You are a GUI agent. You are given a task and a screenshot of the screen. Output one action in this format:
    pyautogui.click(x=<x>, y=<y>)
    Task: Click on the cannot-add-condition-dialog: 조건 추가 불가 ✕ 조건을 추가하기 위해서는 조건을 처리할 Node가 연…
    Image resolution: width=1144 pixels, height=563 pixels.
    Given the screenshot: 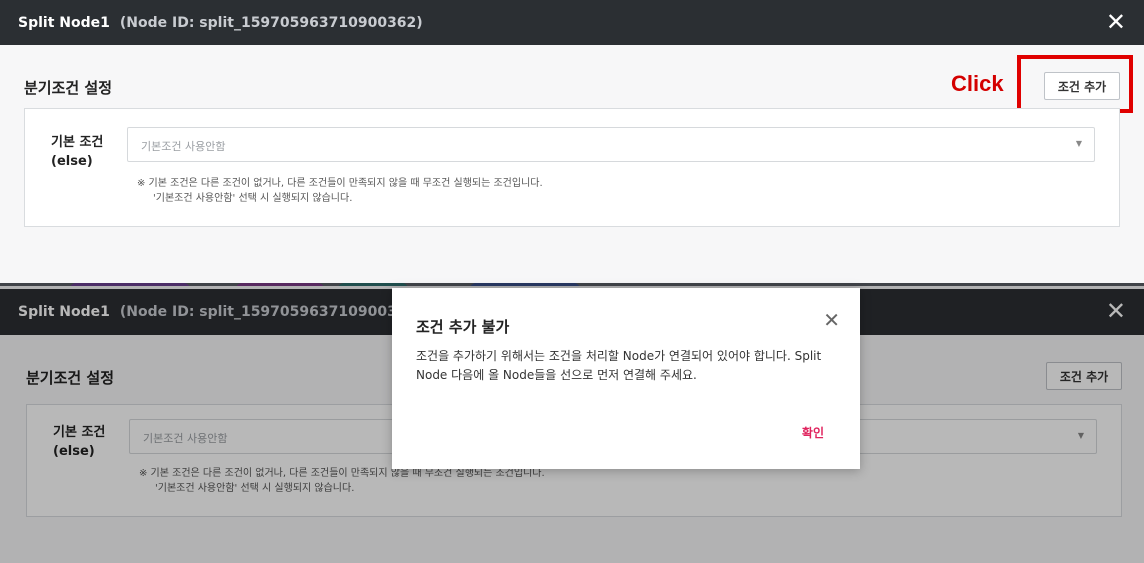 What is the action you would take?
    pyautogui.click(x=626, y=378)
    